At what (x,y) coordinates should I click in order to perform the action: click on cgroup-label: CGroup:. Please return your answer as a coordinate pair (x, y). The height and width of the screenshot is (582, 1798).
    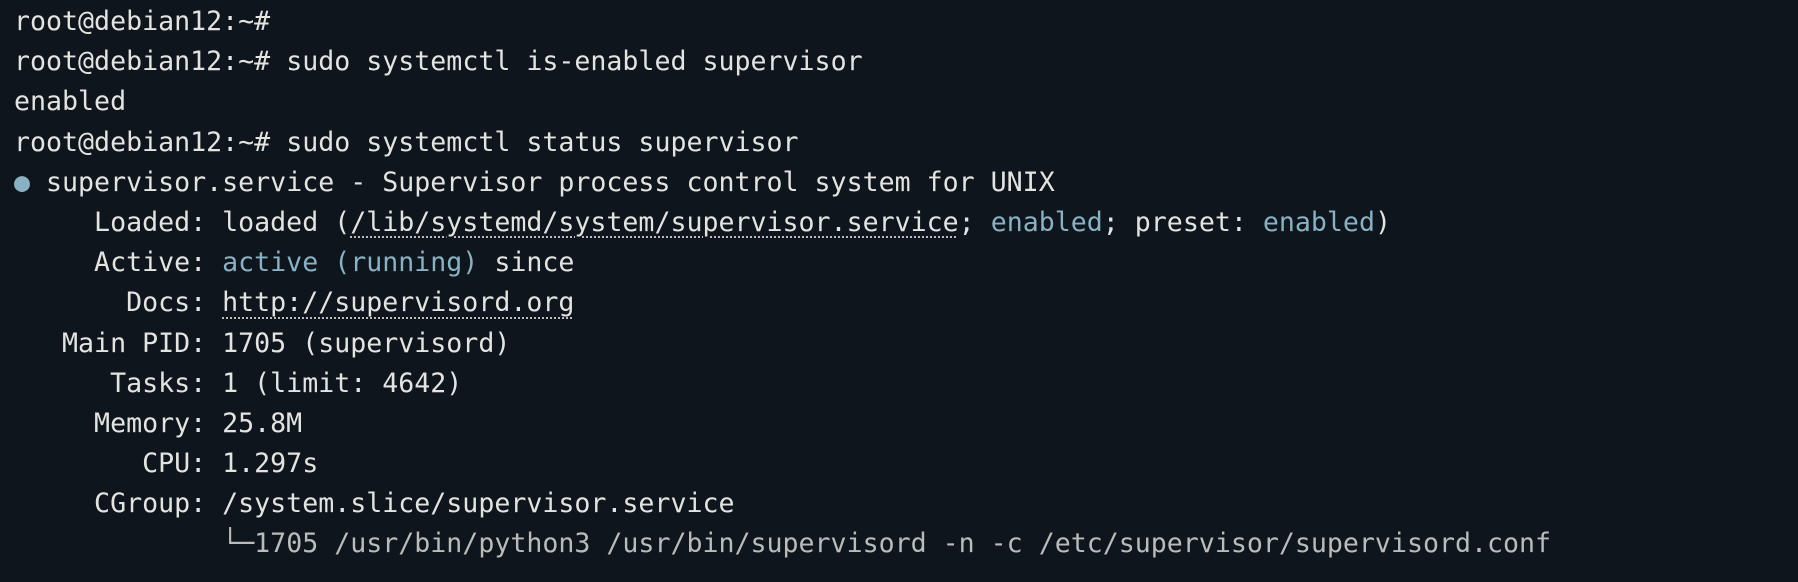
    Looking at the image, I should click on (118, 504).